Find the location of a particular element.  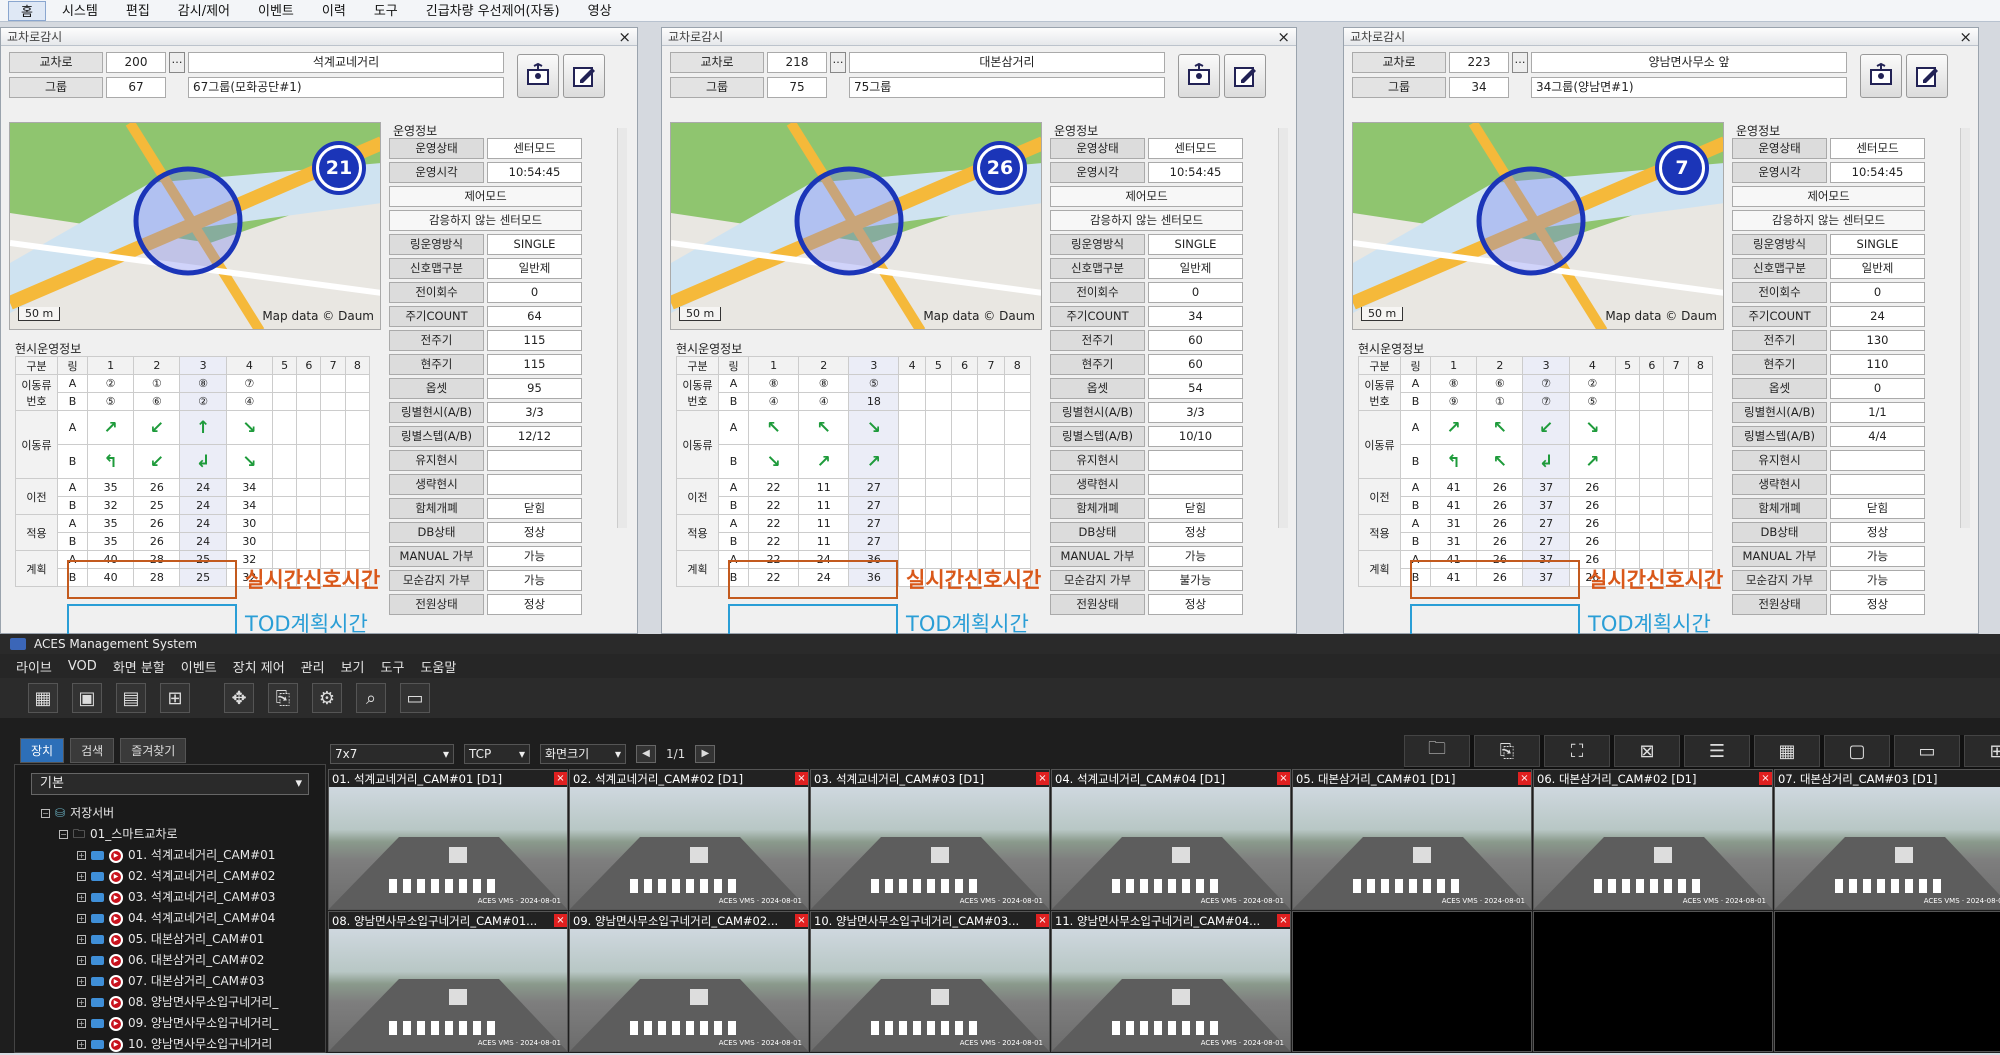

aces-menu-item: 화면 분할 is located at coordinates (139, 666).